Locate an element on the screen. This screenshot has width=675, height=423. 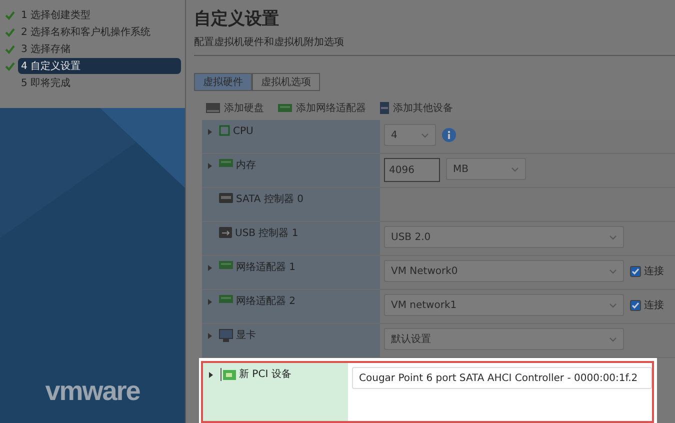
unit-dropdown: MB is located at coordinates (486, 169).